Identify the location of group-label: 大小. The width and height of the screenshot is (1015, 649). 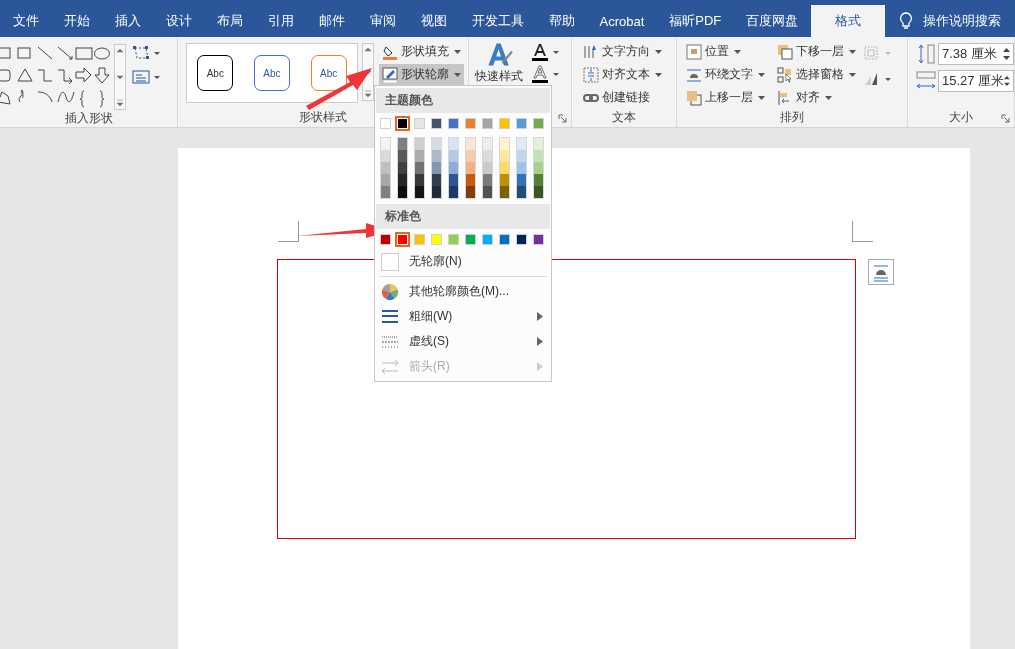
(961, 117).